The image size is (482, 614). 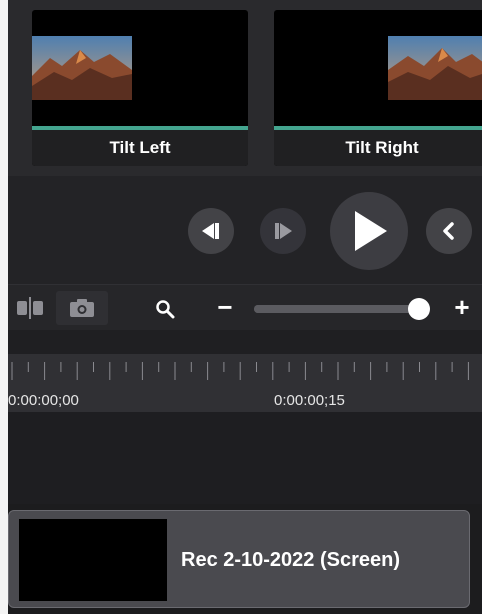 I want to click on zoom-slider, so click(x=342, y=309).